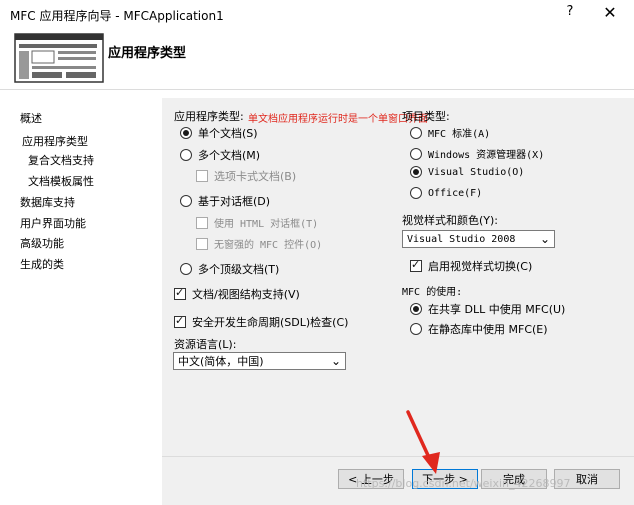 This screenshot has height=505, width=634. I want to click on radio-label: Office(F), so click(455, 193).